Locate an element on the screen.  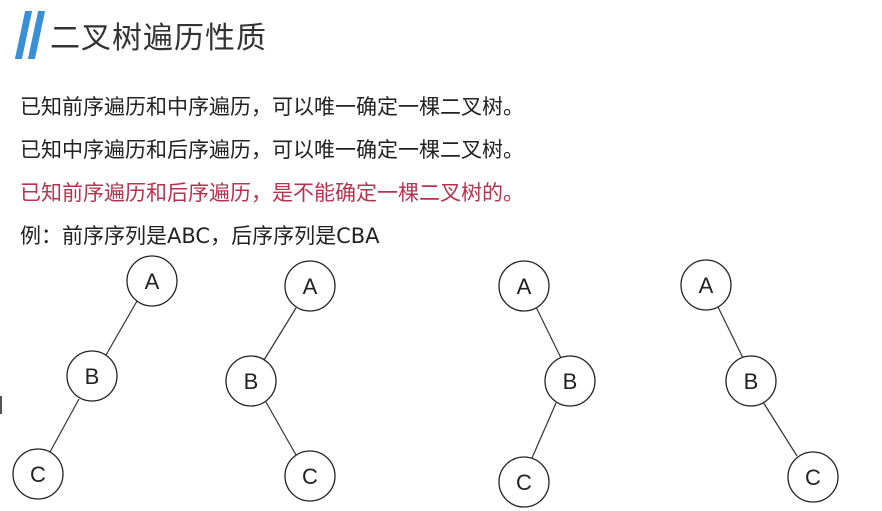
tree-1-node-a: A is located at coordinates (152, 281).